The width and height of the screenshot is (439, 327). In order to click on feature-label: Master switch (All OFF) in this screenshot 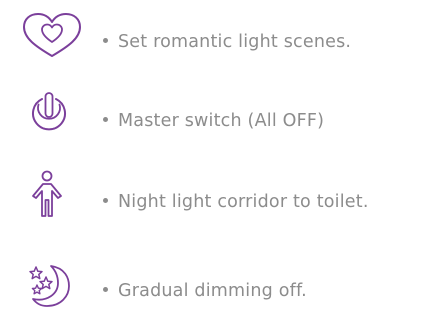, I will do `click(213, 121)`.